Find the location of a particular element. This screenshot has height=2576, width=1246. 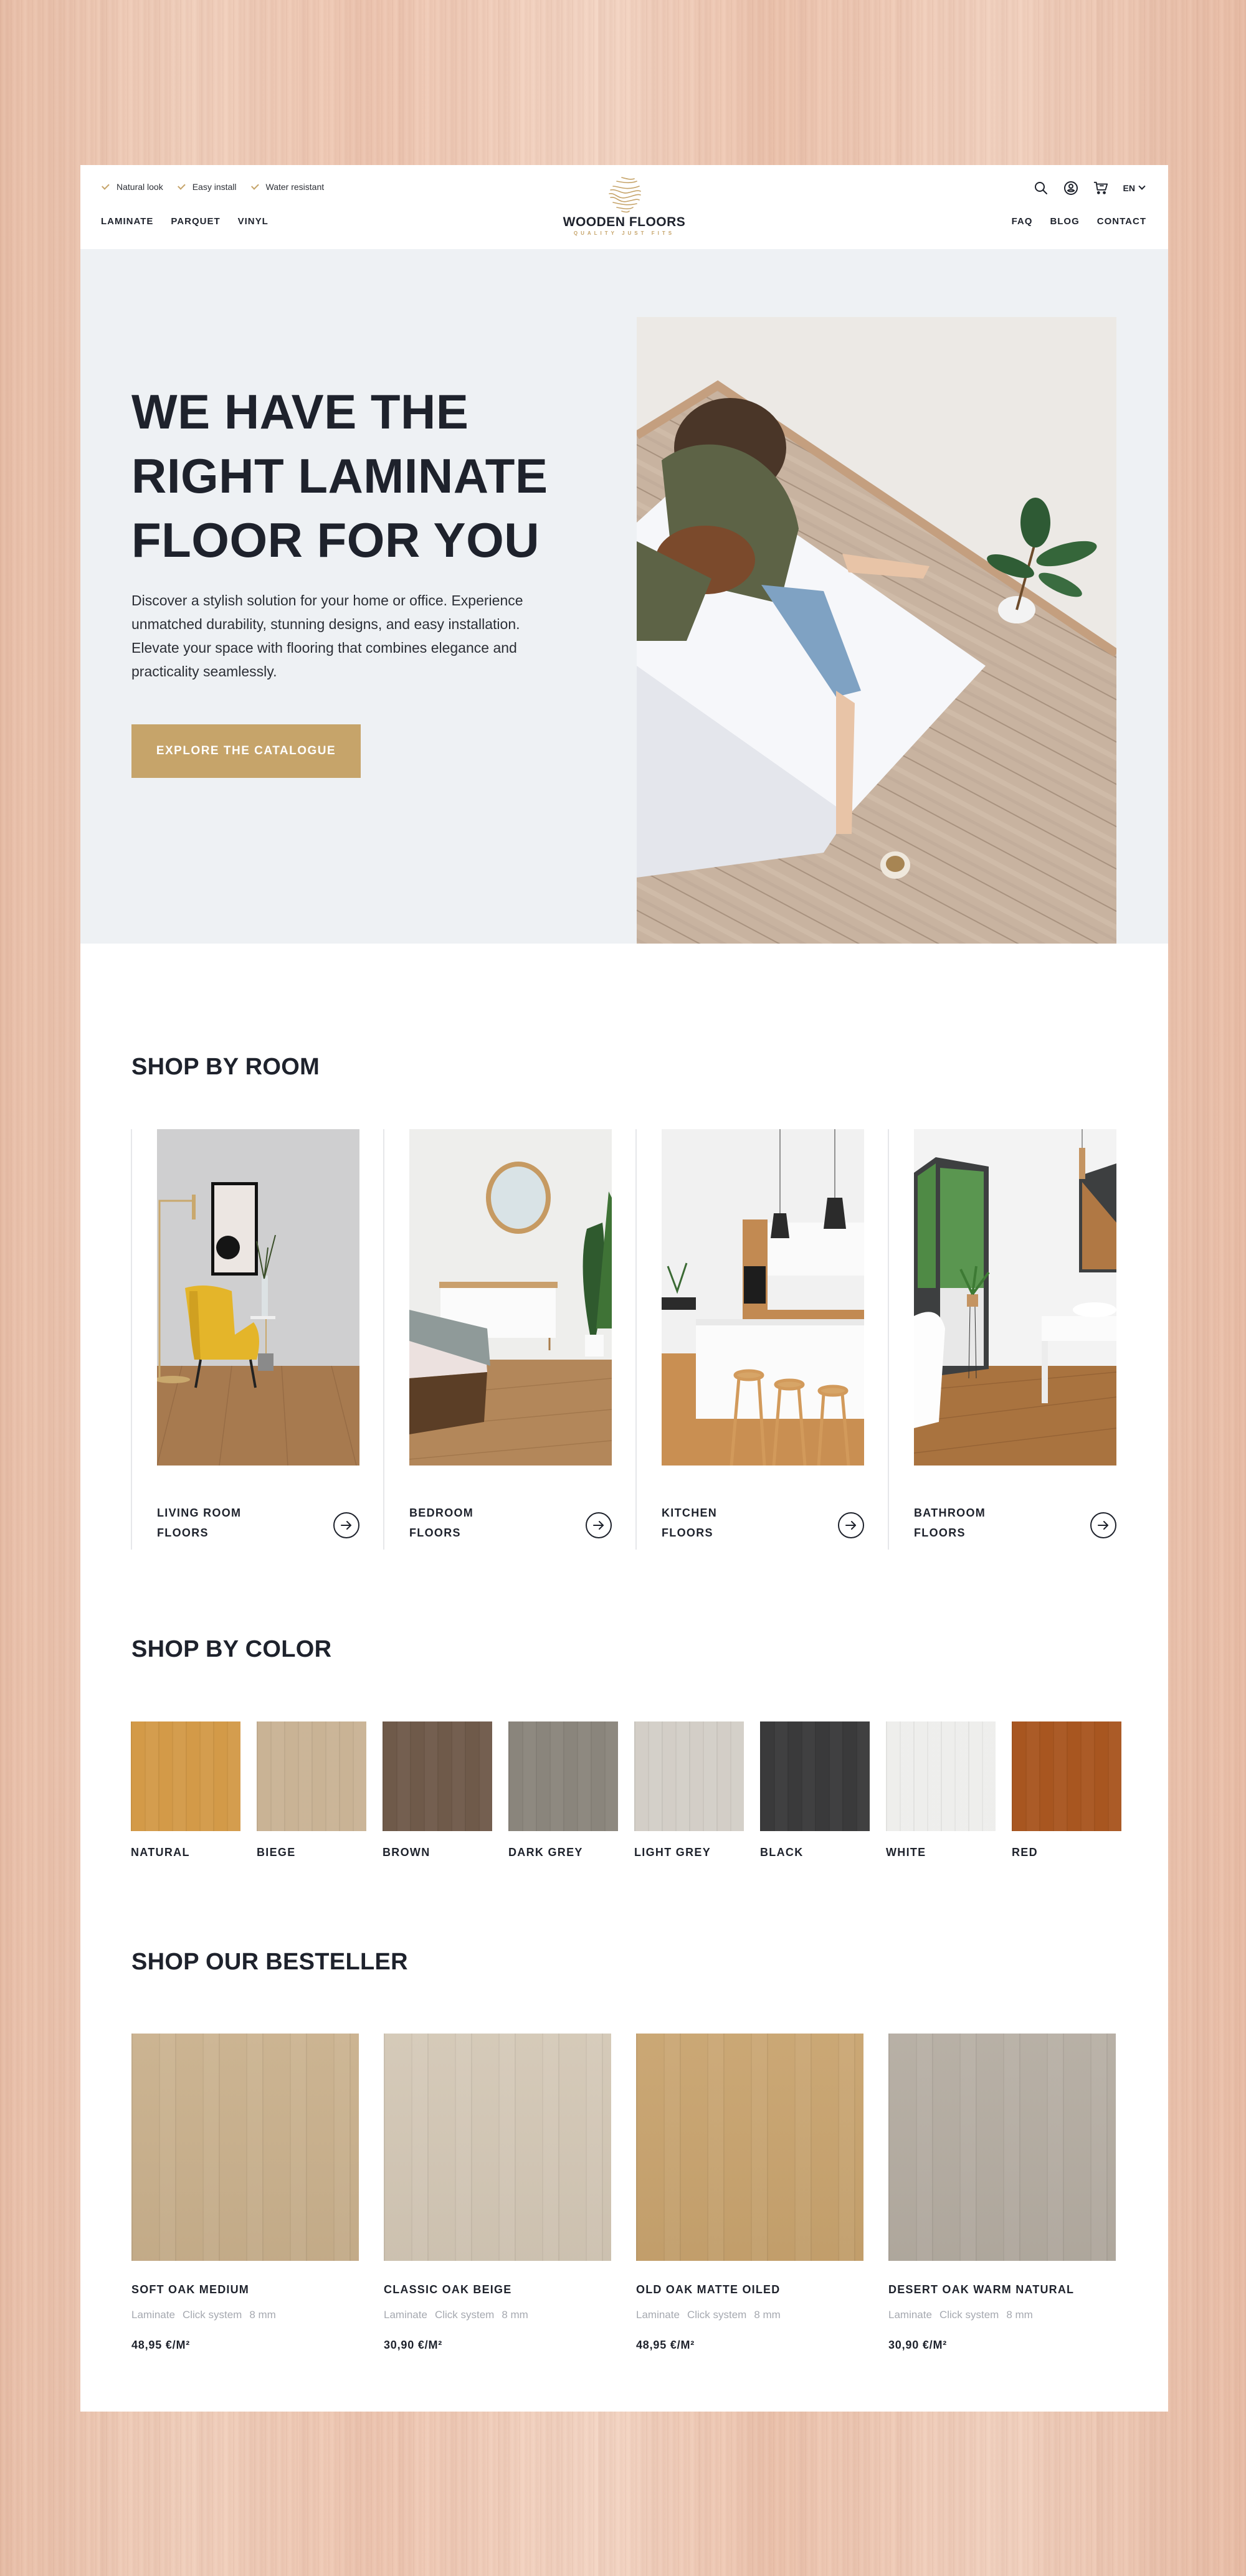

secondary-nav: FAQ BLOG CONTACT is located at coordinates (1079, 221).